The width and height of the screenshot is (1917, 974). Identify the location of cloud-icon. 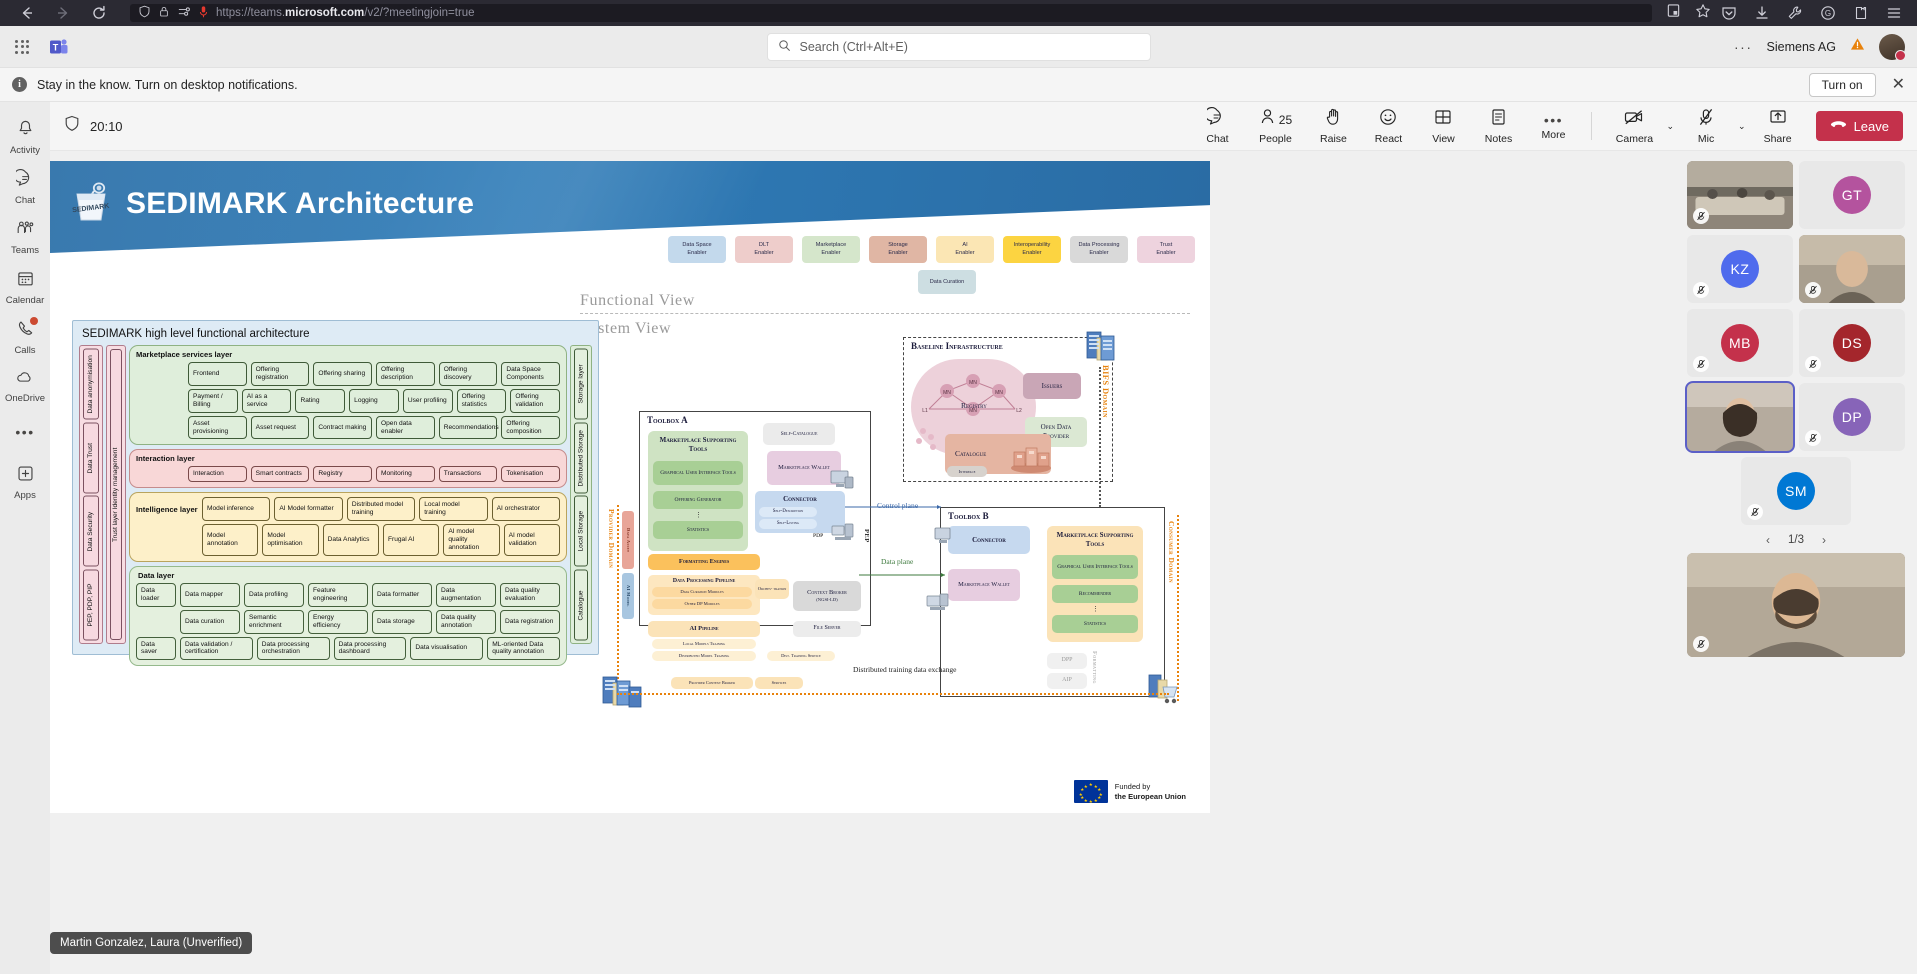
(25, 380).